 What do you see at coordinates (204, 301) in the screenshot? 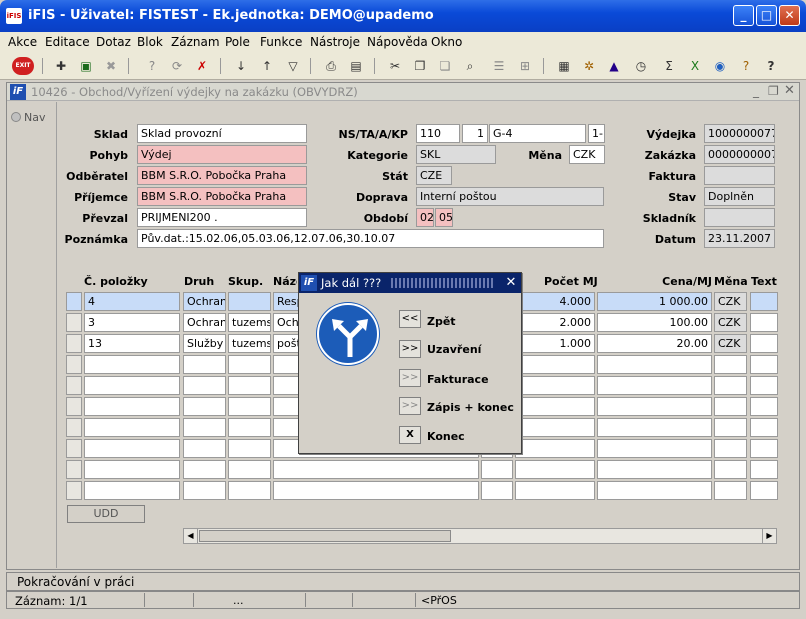
I see `cell-druh: Ochranr` at bounding box center [204, 301].